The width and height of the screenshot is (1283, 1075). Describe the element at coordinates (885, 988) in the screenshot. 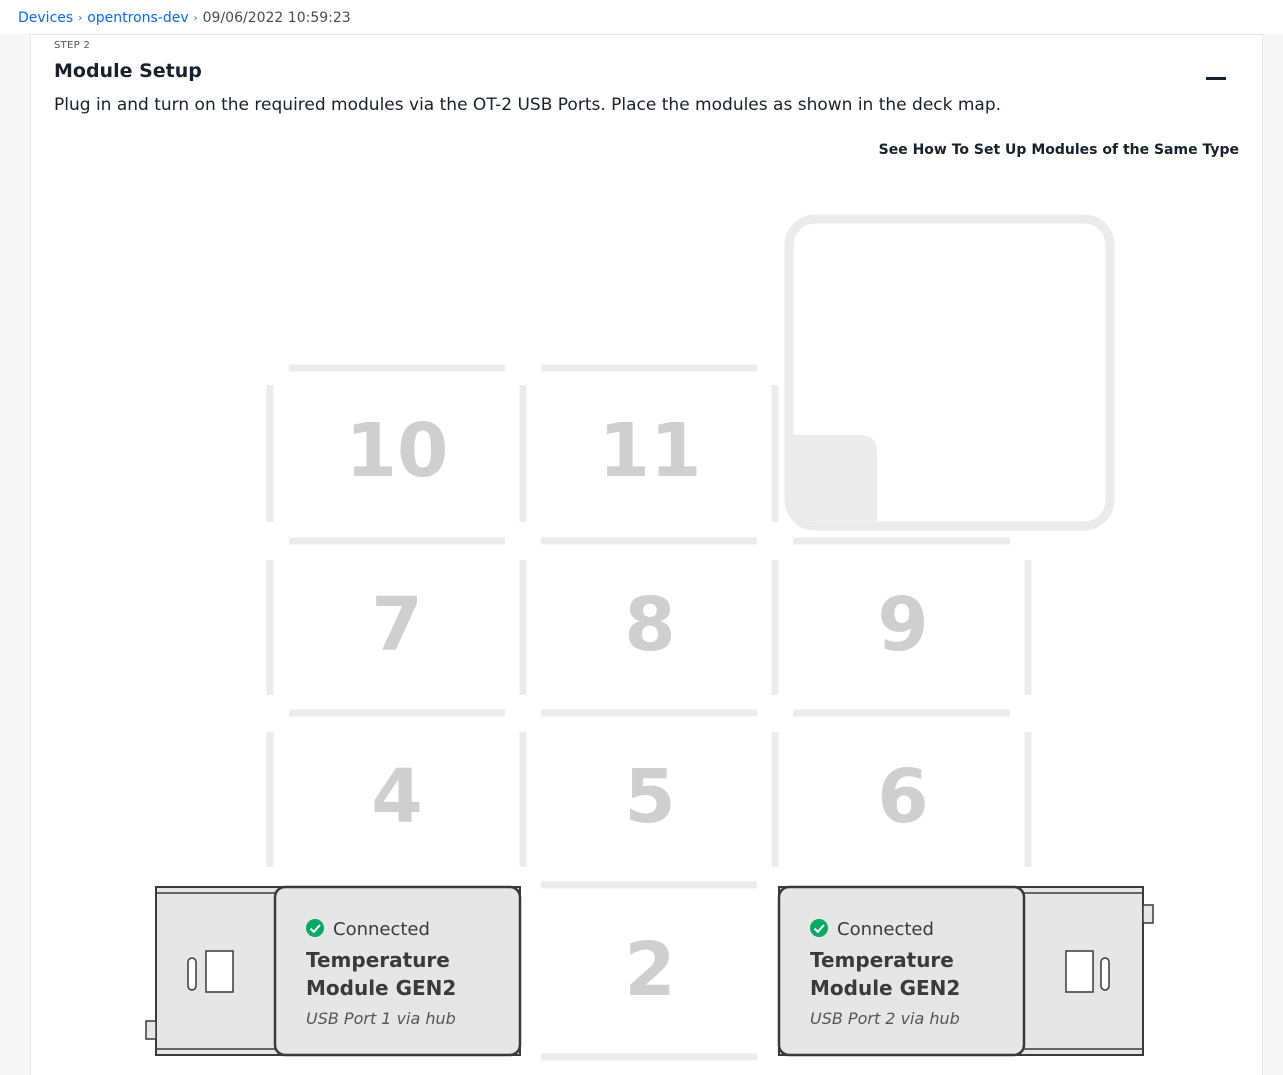

I see `module-2-name-line2: Module GEN2` at that location.